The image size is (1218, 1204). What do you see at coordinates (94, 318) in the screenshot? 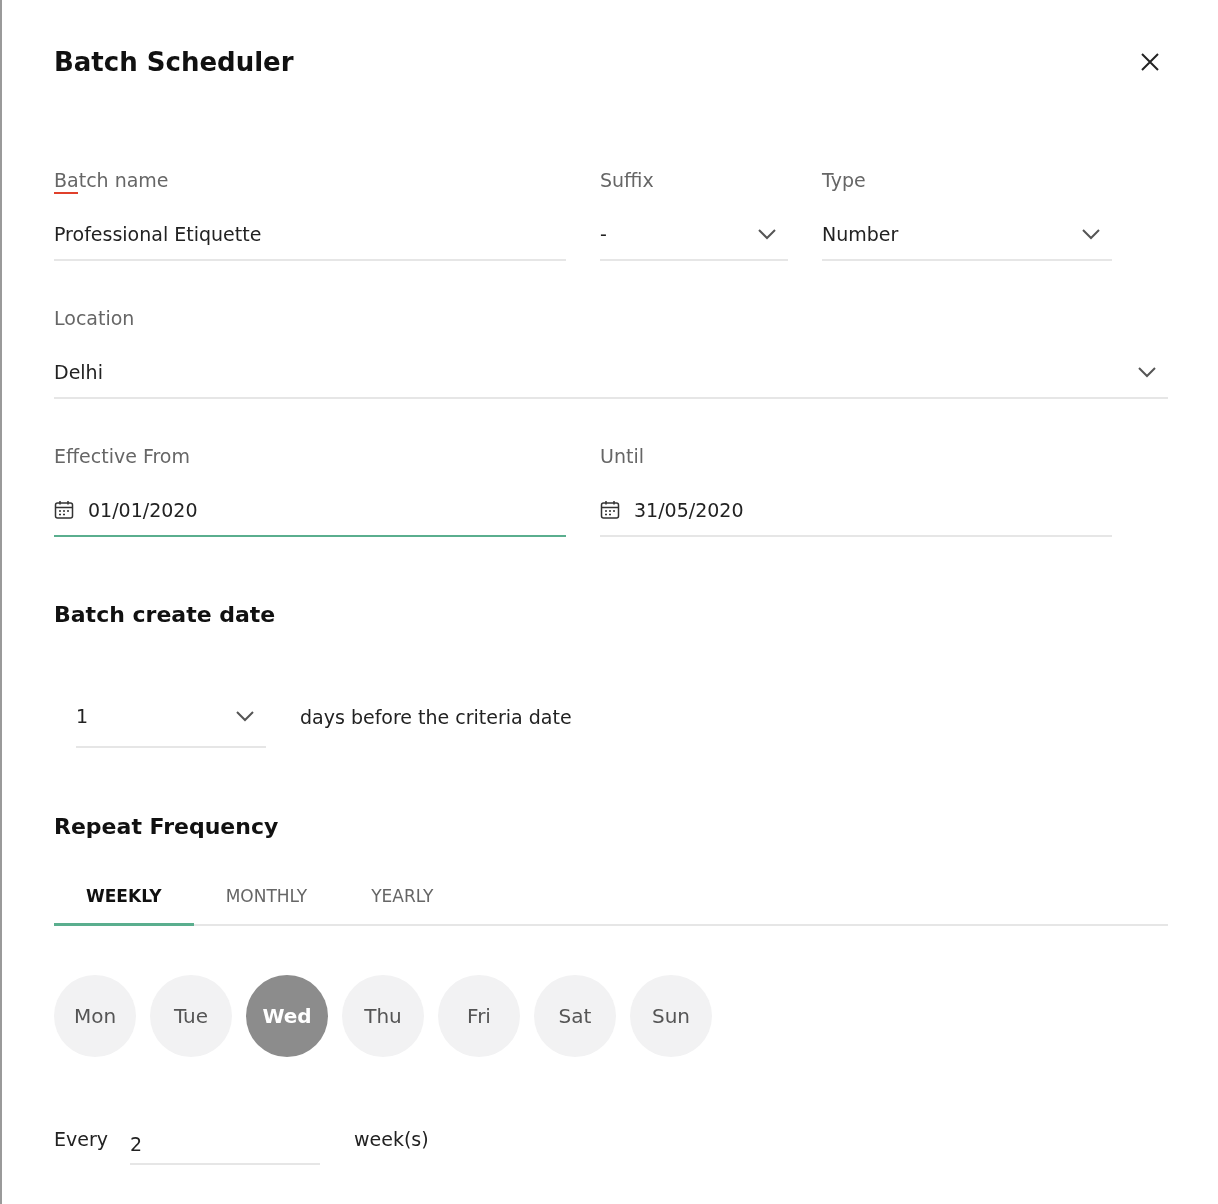
I see `field-label: Location` at bounding box center [94, 318].